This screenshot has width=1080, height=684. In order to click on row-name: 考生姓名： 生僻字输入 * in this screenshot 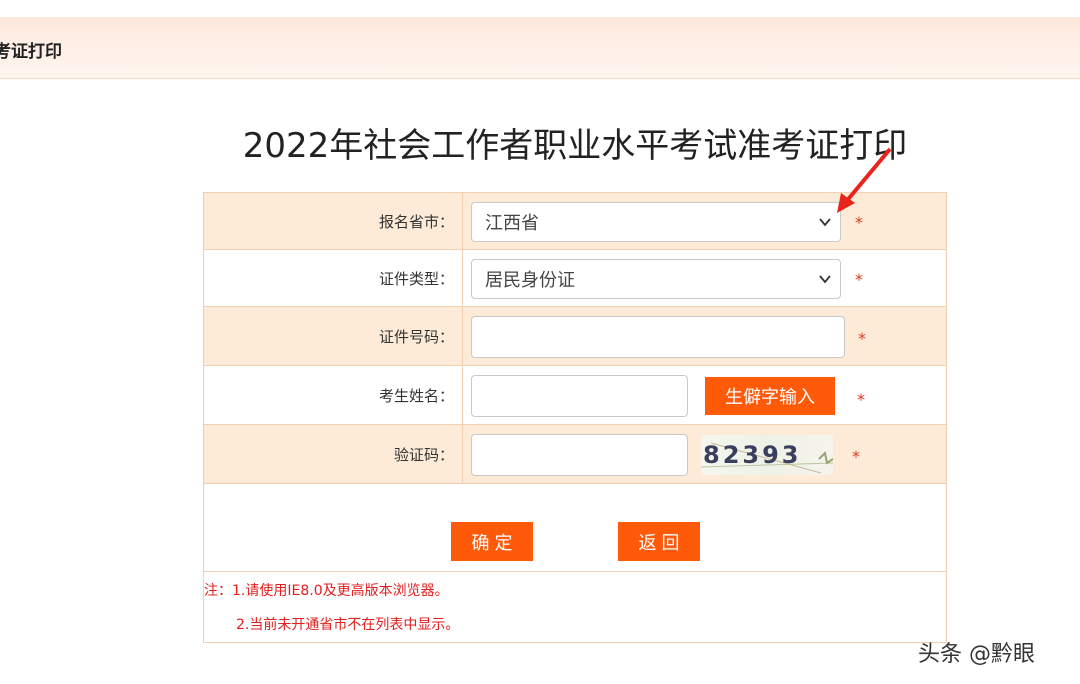, I will do `click(575, 395)`.